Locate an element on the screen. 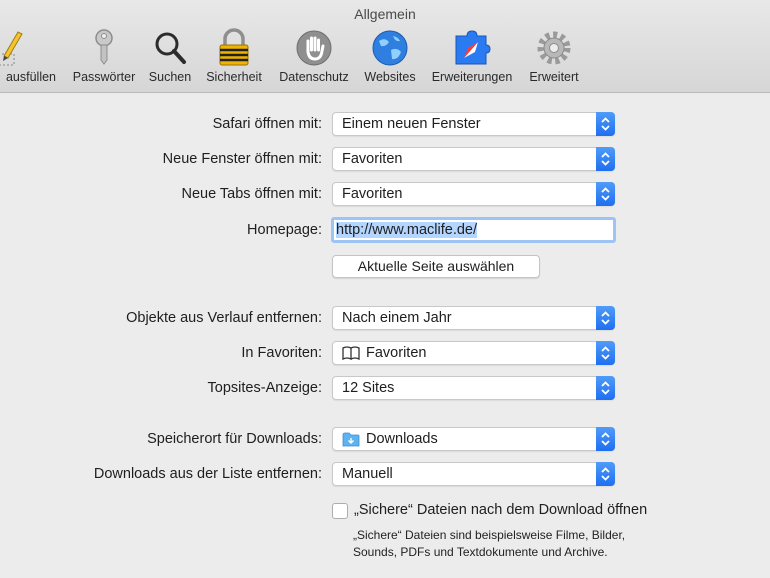 This screenshot has width=770, height=578. toolbar-label-autofill: ausfüllen is located at coordinates (31, 77).